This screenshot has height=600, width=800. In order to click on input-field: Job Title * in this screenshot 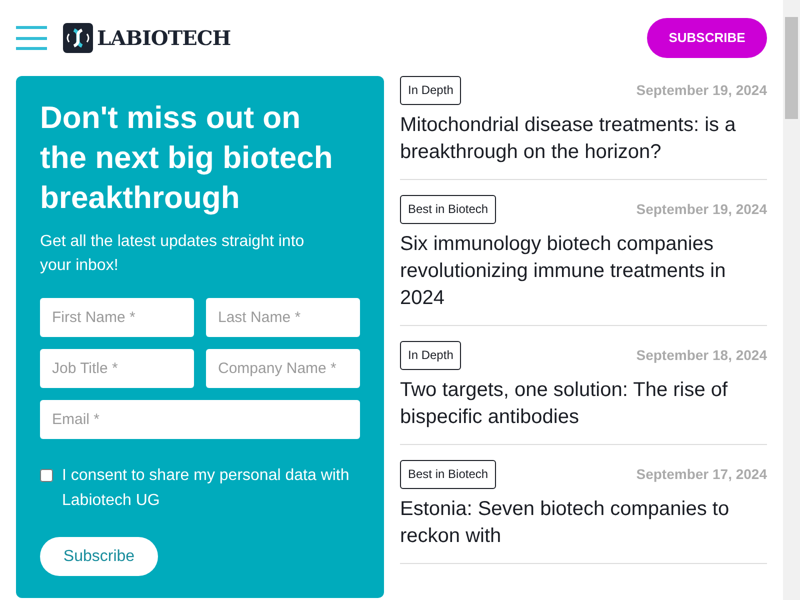, I will do `click(117, 368)`.